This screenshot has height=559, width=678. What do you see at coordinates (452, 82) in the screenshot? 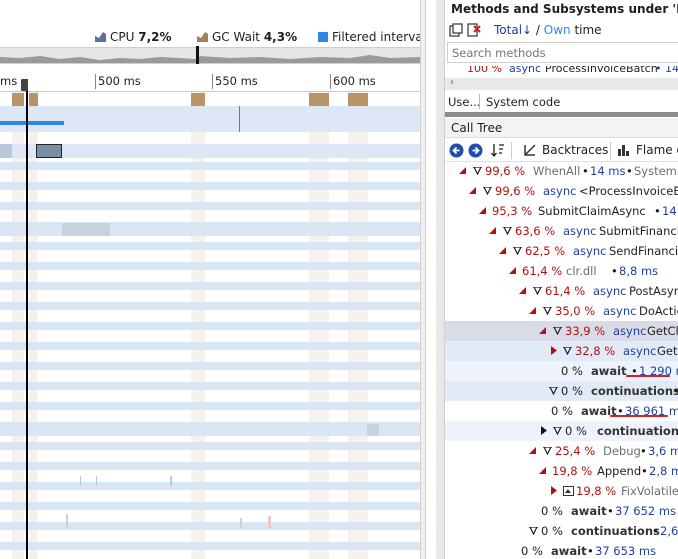
I see `scroll-left-icon: ‹` at bounding box center [452, 82].